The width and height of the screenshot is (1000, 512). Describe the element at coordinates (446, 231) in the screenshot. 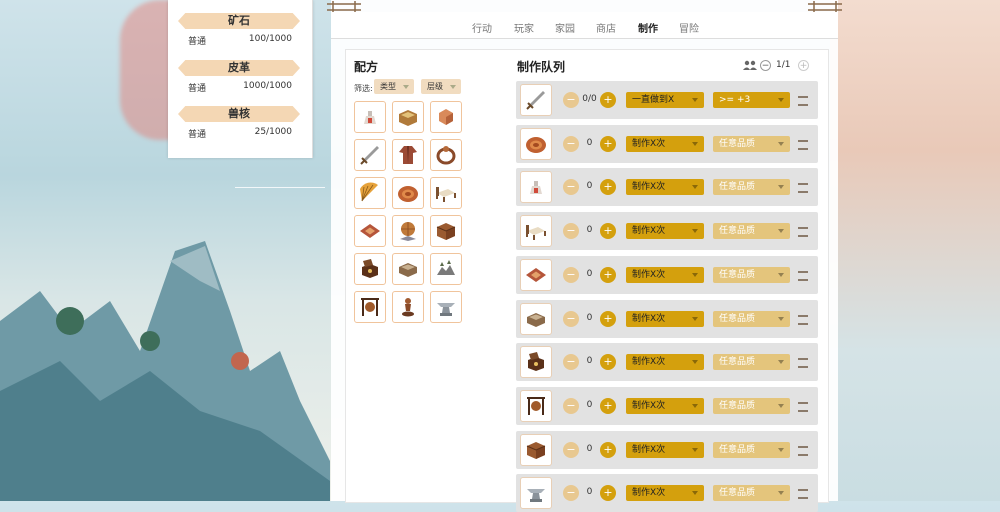

I see `recipe-crate` at that location.